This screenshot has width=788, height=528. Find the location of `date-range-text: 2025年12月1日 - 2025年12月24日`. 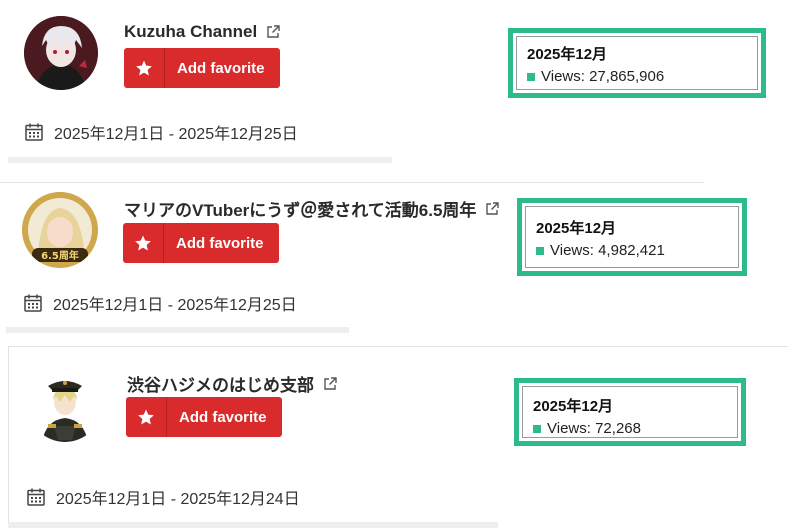

date-range-text: 2025年12月1日 - 2025年12月24日 is located at coordinates (178, 499).